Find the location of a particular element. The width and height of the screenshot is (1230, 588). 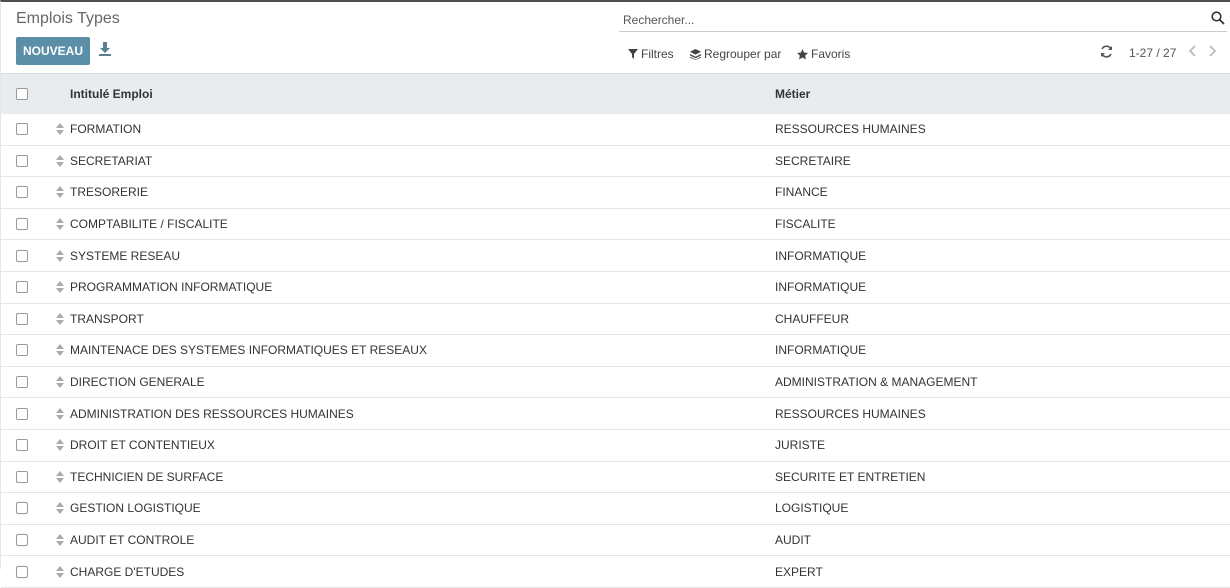

column-header-job: Intitulé Emploi is located at coordinates (111, 94).